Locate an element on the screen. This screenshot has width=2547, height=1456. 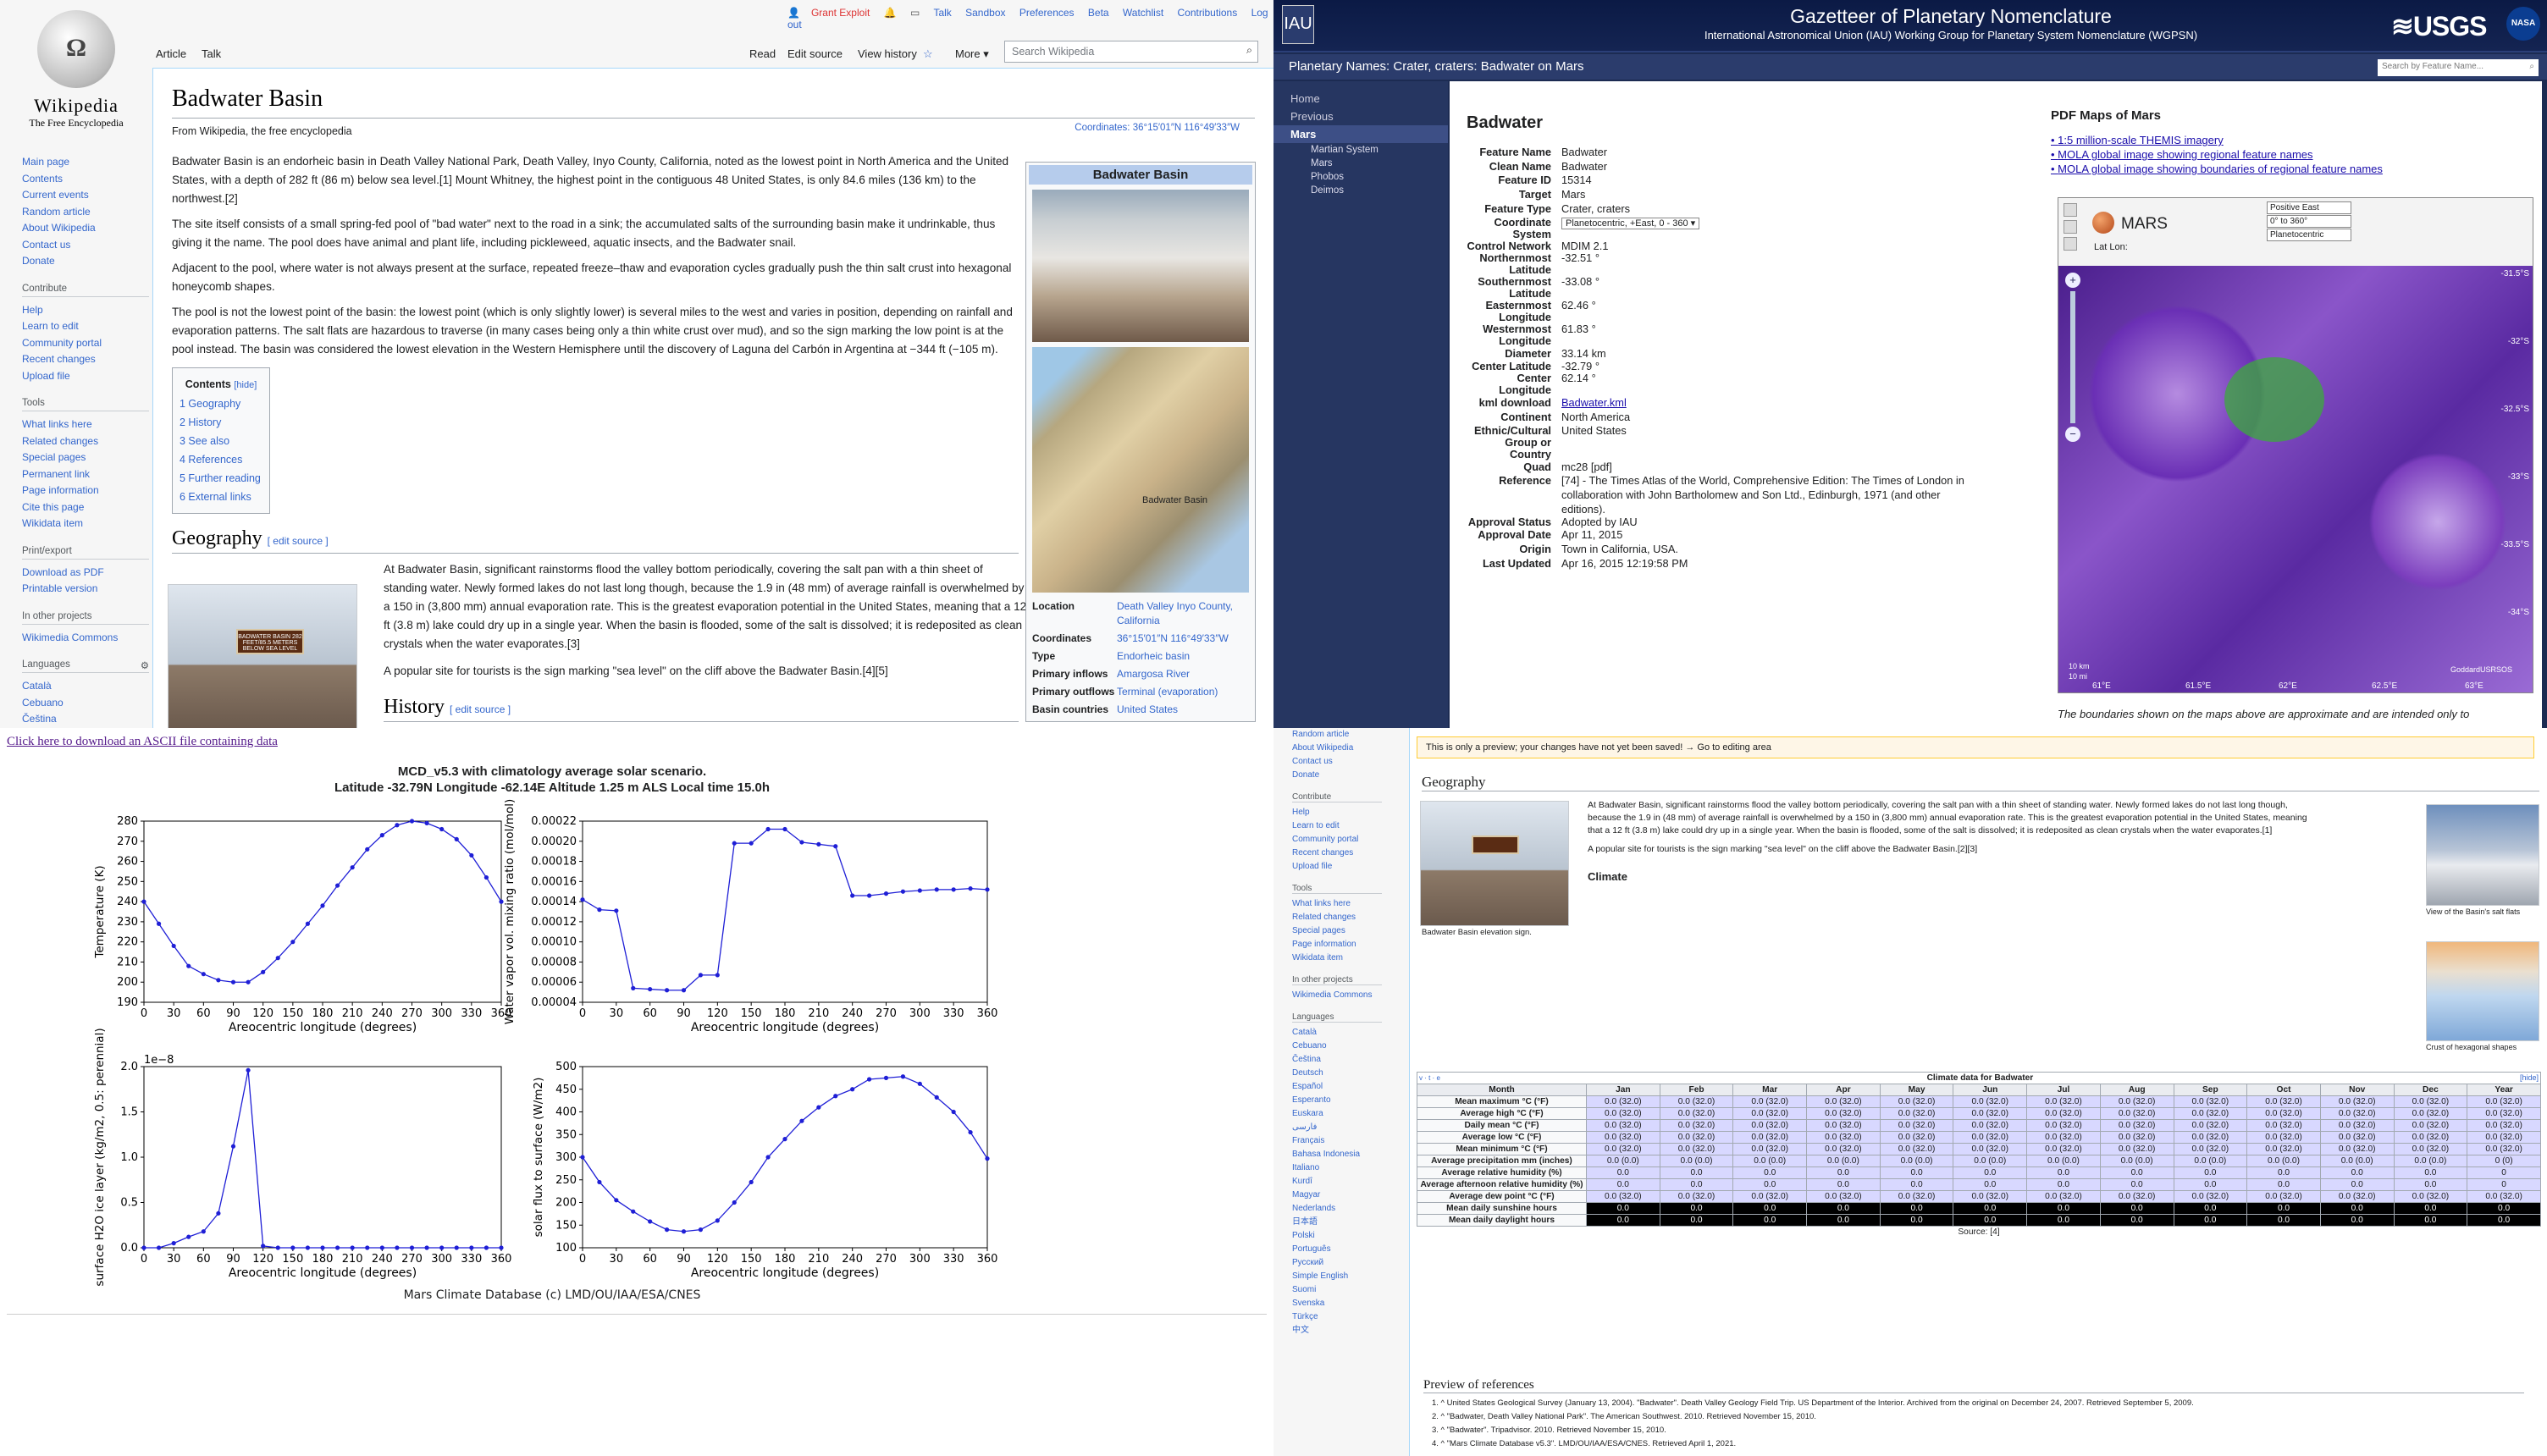
search-input: Search Wikipedia ⌕ is located at coordinates (1131, 52).